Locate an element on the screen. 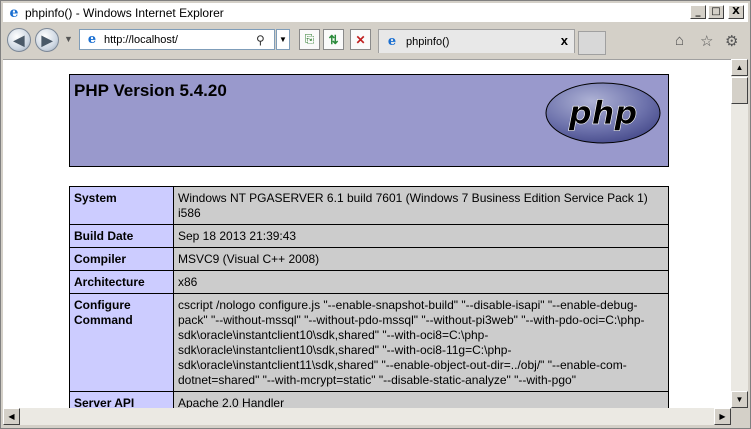 This screenshot has height=429, width=751. tools-gear-icon: ⚙ is located at coordinates (731, 41).